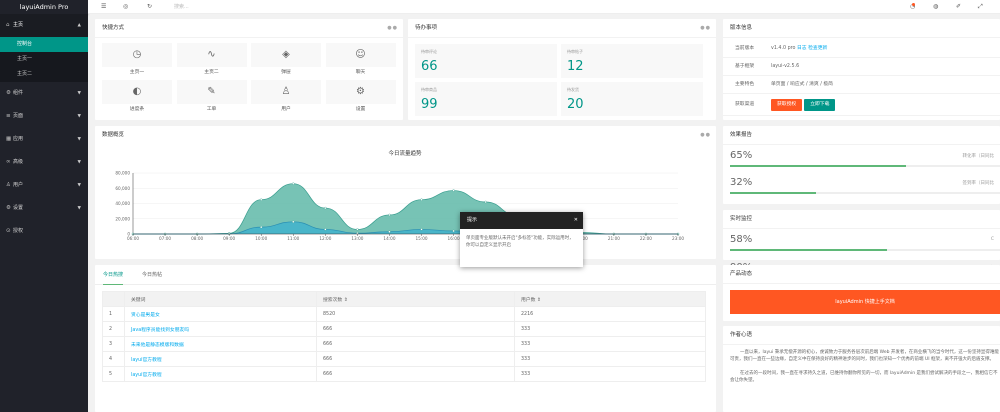 Image resolution: width=1000 pixels, height=412 pixels. What do you see at coordinates (820, 105) in the screenshot?
I see `download-button: 立即下载` at bounding box center [820, 105].